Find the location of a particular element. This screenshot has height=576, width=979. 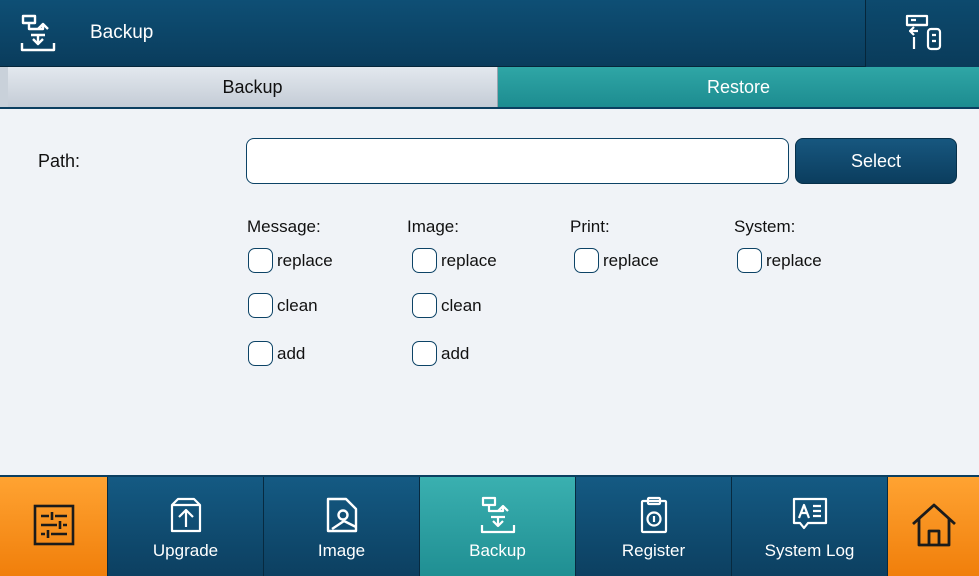

upgrade-icon is located at coordinates (185, 515).